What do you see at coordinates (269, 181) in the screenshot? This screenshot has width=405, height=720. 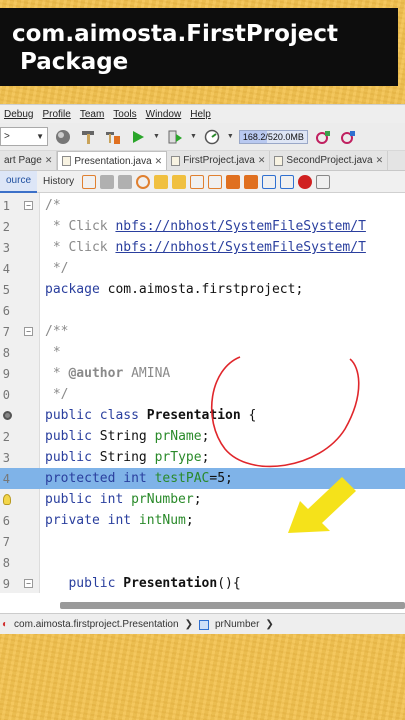 I see `shift-left-icon` at bounding box center [269, 181].